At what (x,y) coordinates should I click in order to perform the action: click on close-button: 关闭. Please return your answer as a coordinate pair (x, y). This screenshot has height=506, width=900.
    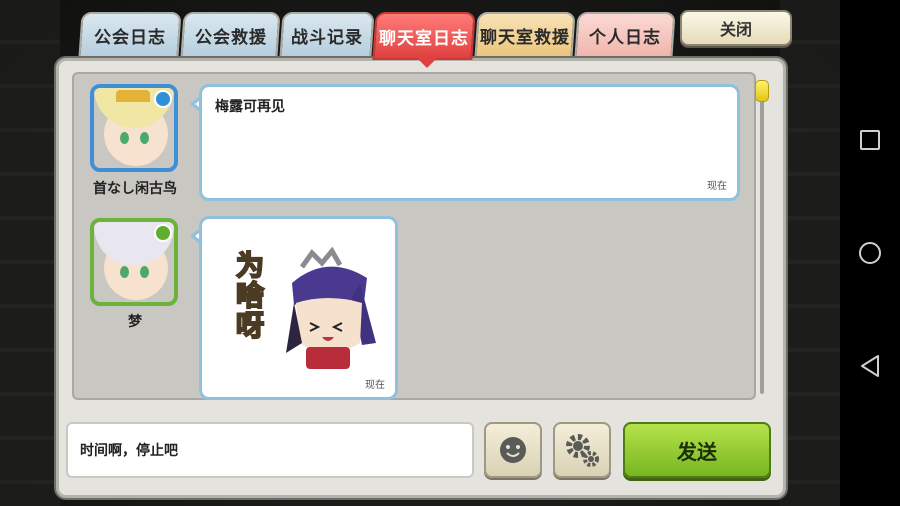
    Looking at the image, I should click on (736, 28).